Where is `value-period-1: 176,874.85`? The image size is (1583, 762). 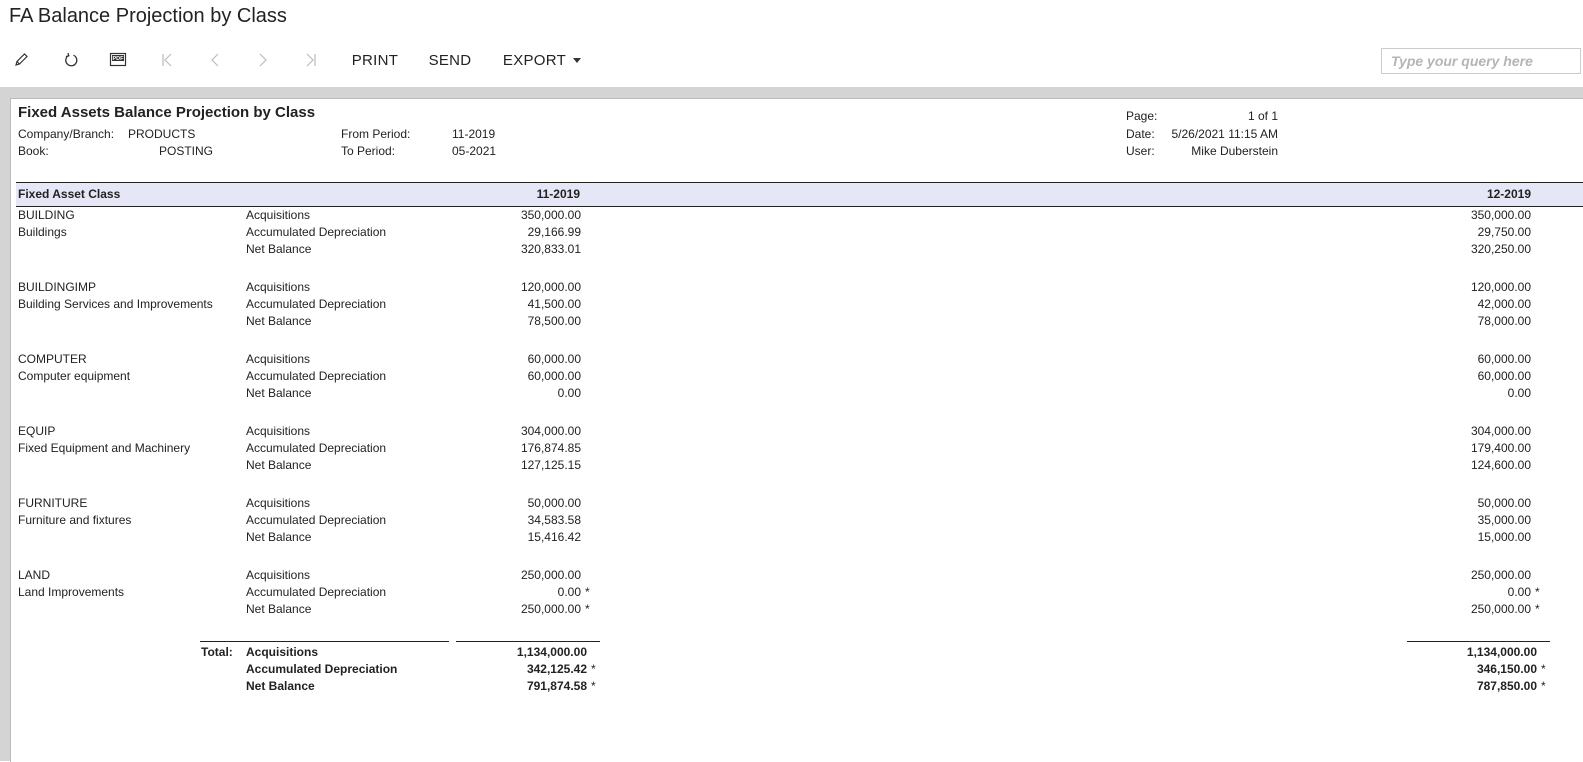
value-period-1: 176,874.85 is located at coordinates (550, 448).